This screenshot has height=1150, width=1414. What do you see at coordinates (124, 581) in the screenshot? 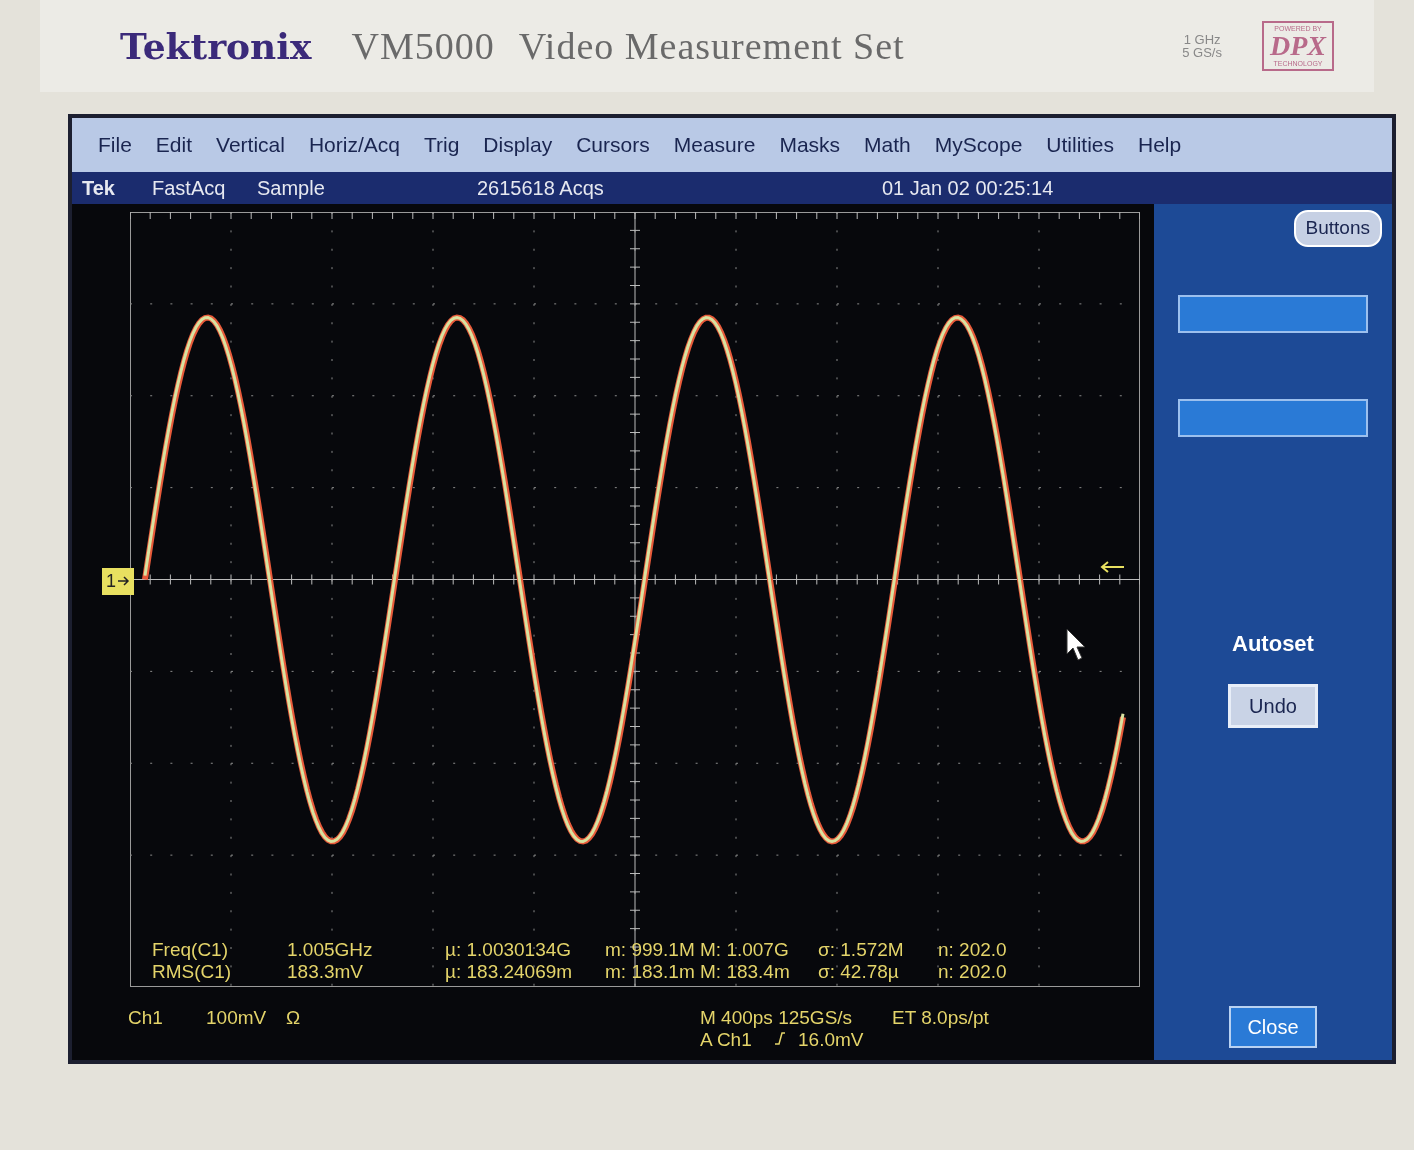
I see `arrow-icon` at bounding box center [124, 581].